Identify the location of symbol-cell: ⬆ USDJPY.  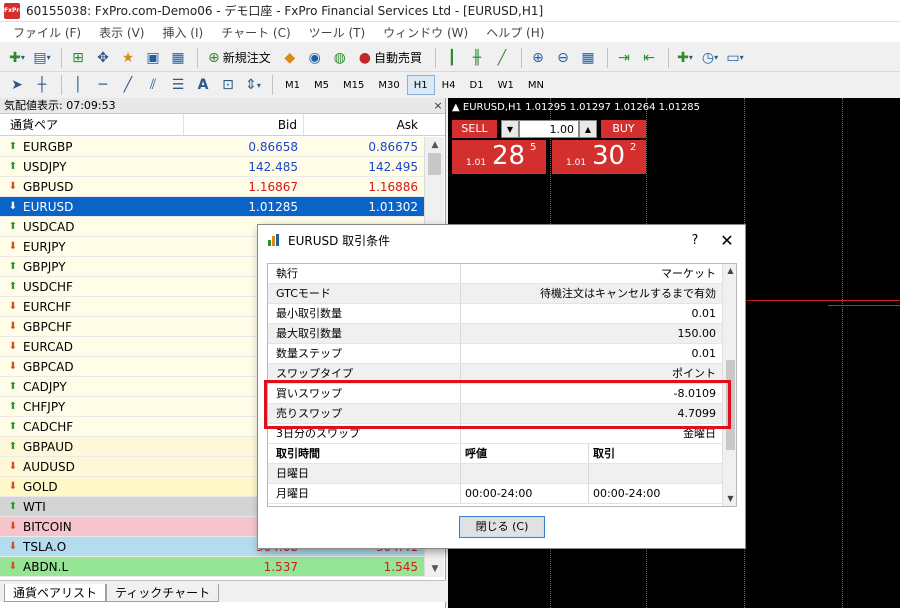
(92, 167).